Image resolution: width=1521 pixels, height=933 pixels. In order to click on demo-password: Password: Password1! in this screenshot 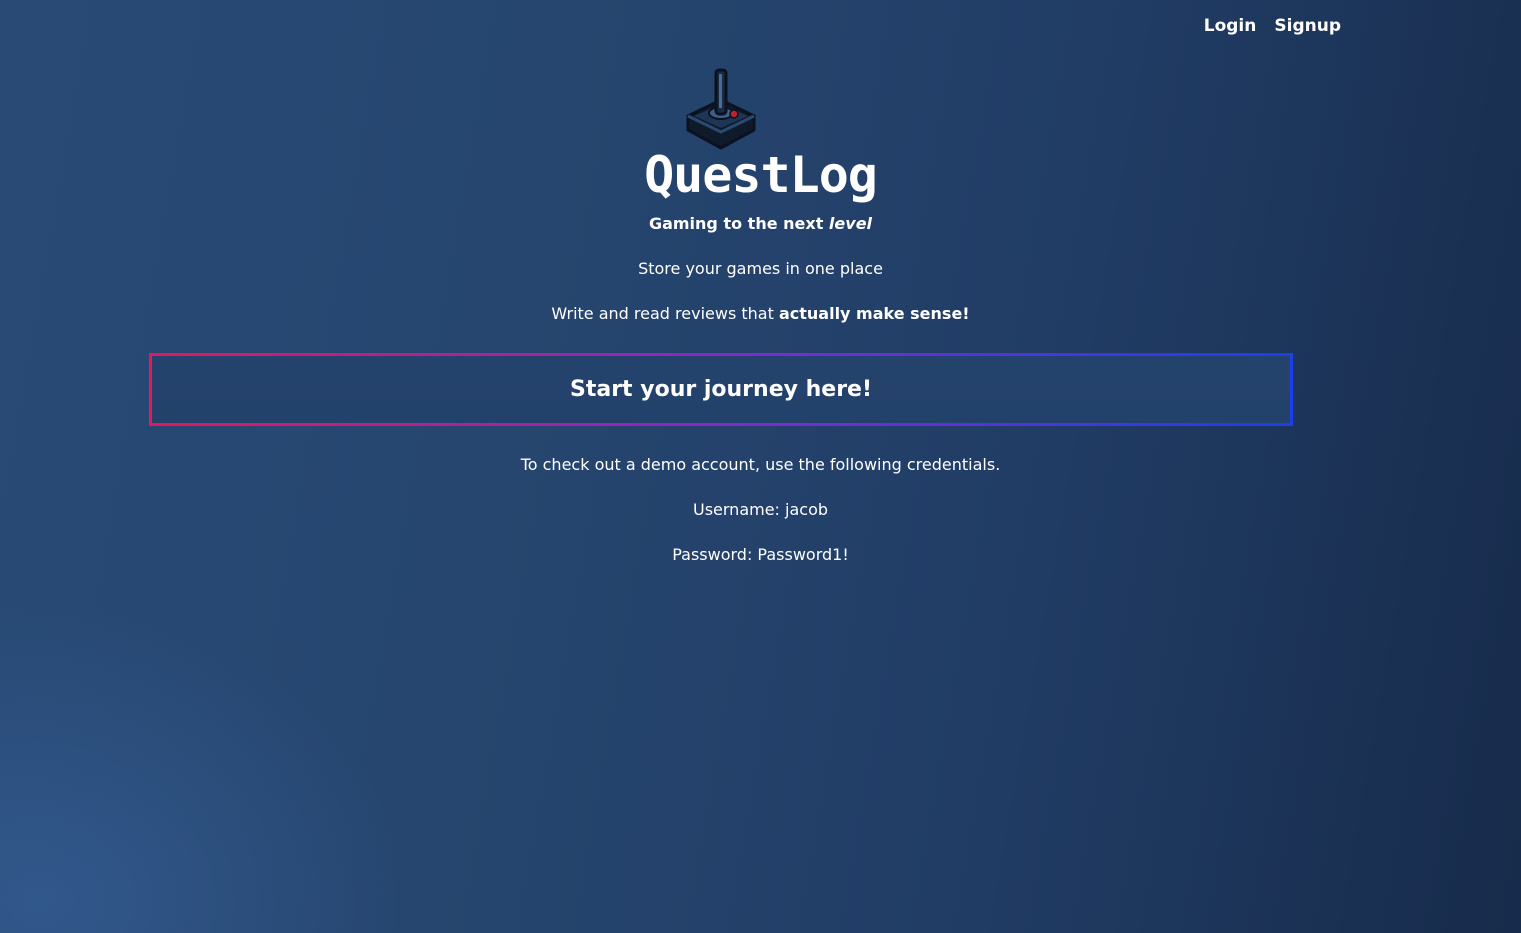, I will do `click(760, 554)`.